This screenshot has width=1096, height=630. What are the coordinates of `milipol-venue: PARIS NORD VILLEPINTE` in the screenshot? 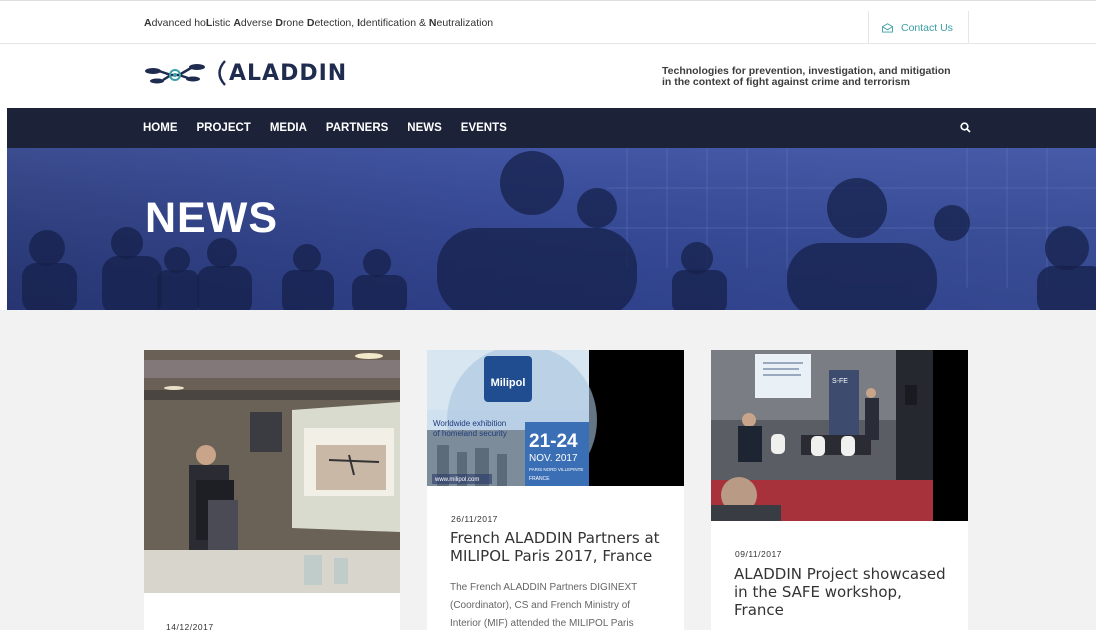 It's located at (556, 469).